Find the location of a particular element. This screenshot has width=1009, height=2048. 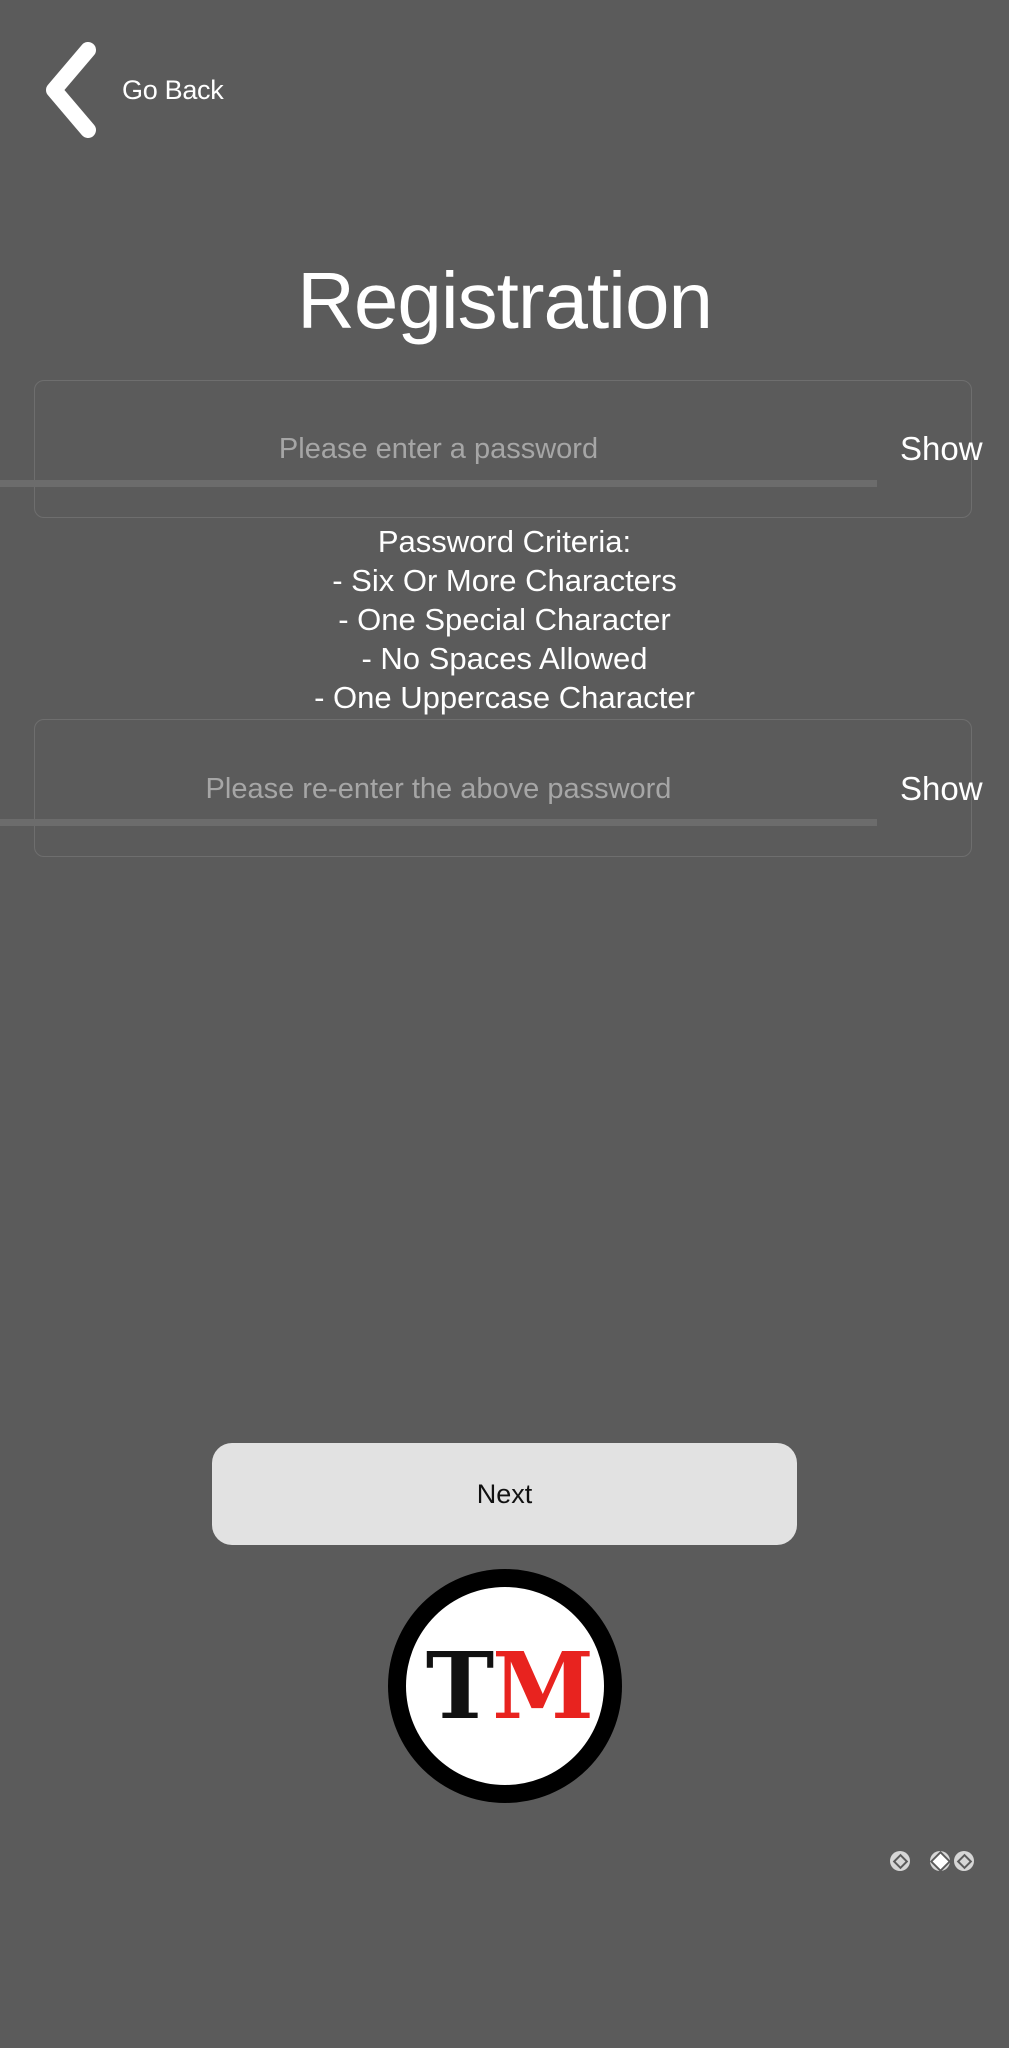

password-show-toggle: Show is located at coordinates (941, 449).